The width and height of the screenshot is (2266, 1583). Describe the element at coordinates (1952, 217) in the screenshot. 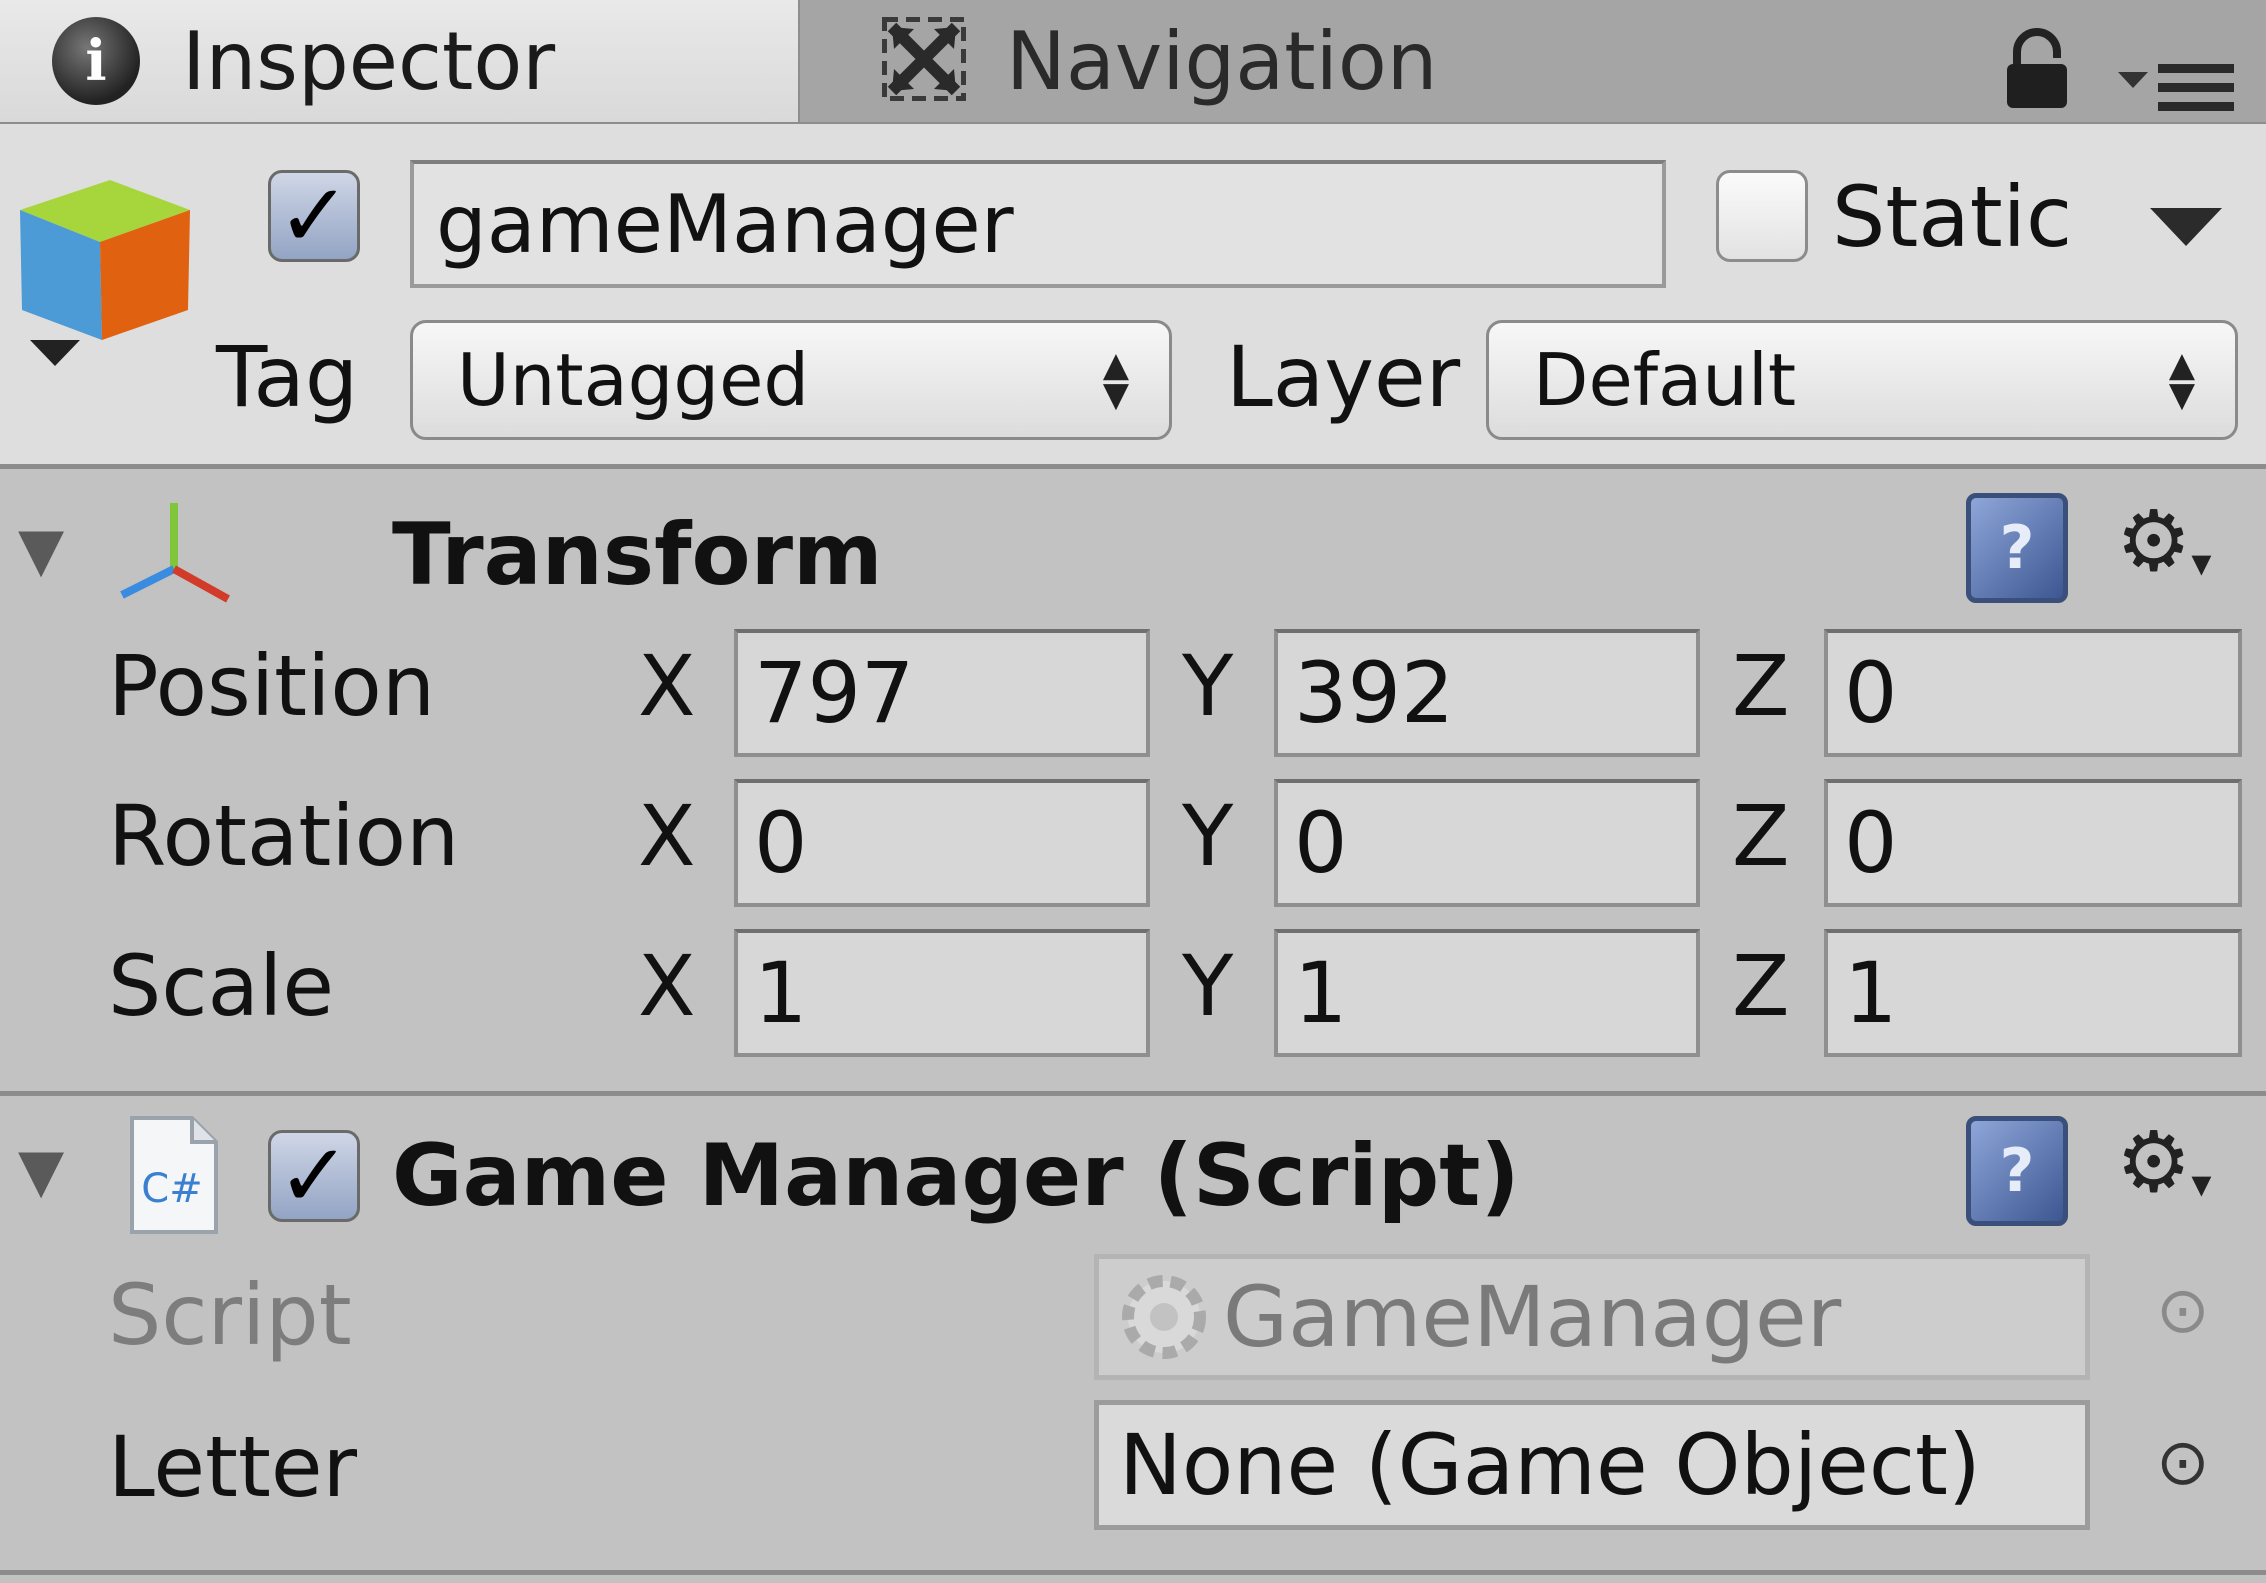

I see `static-label: Static` at that location.